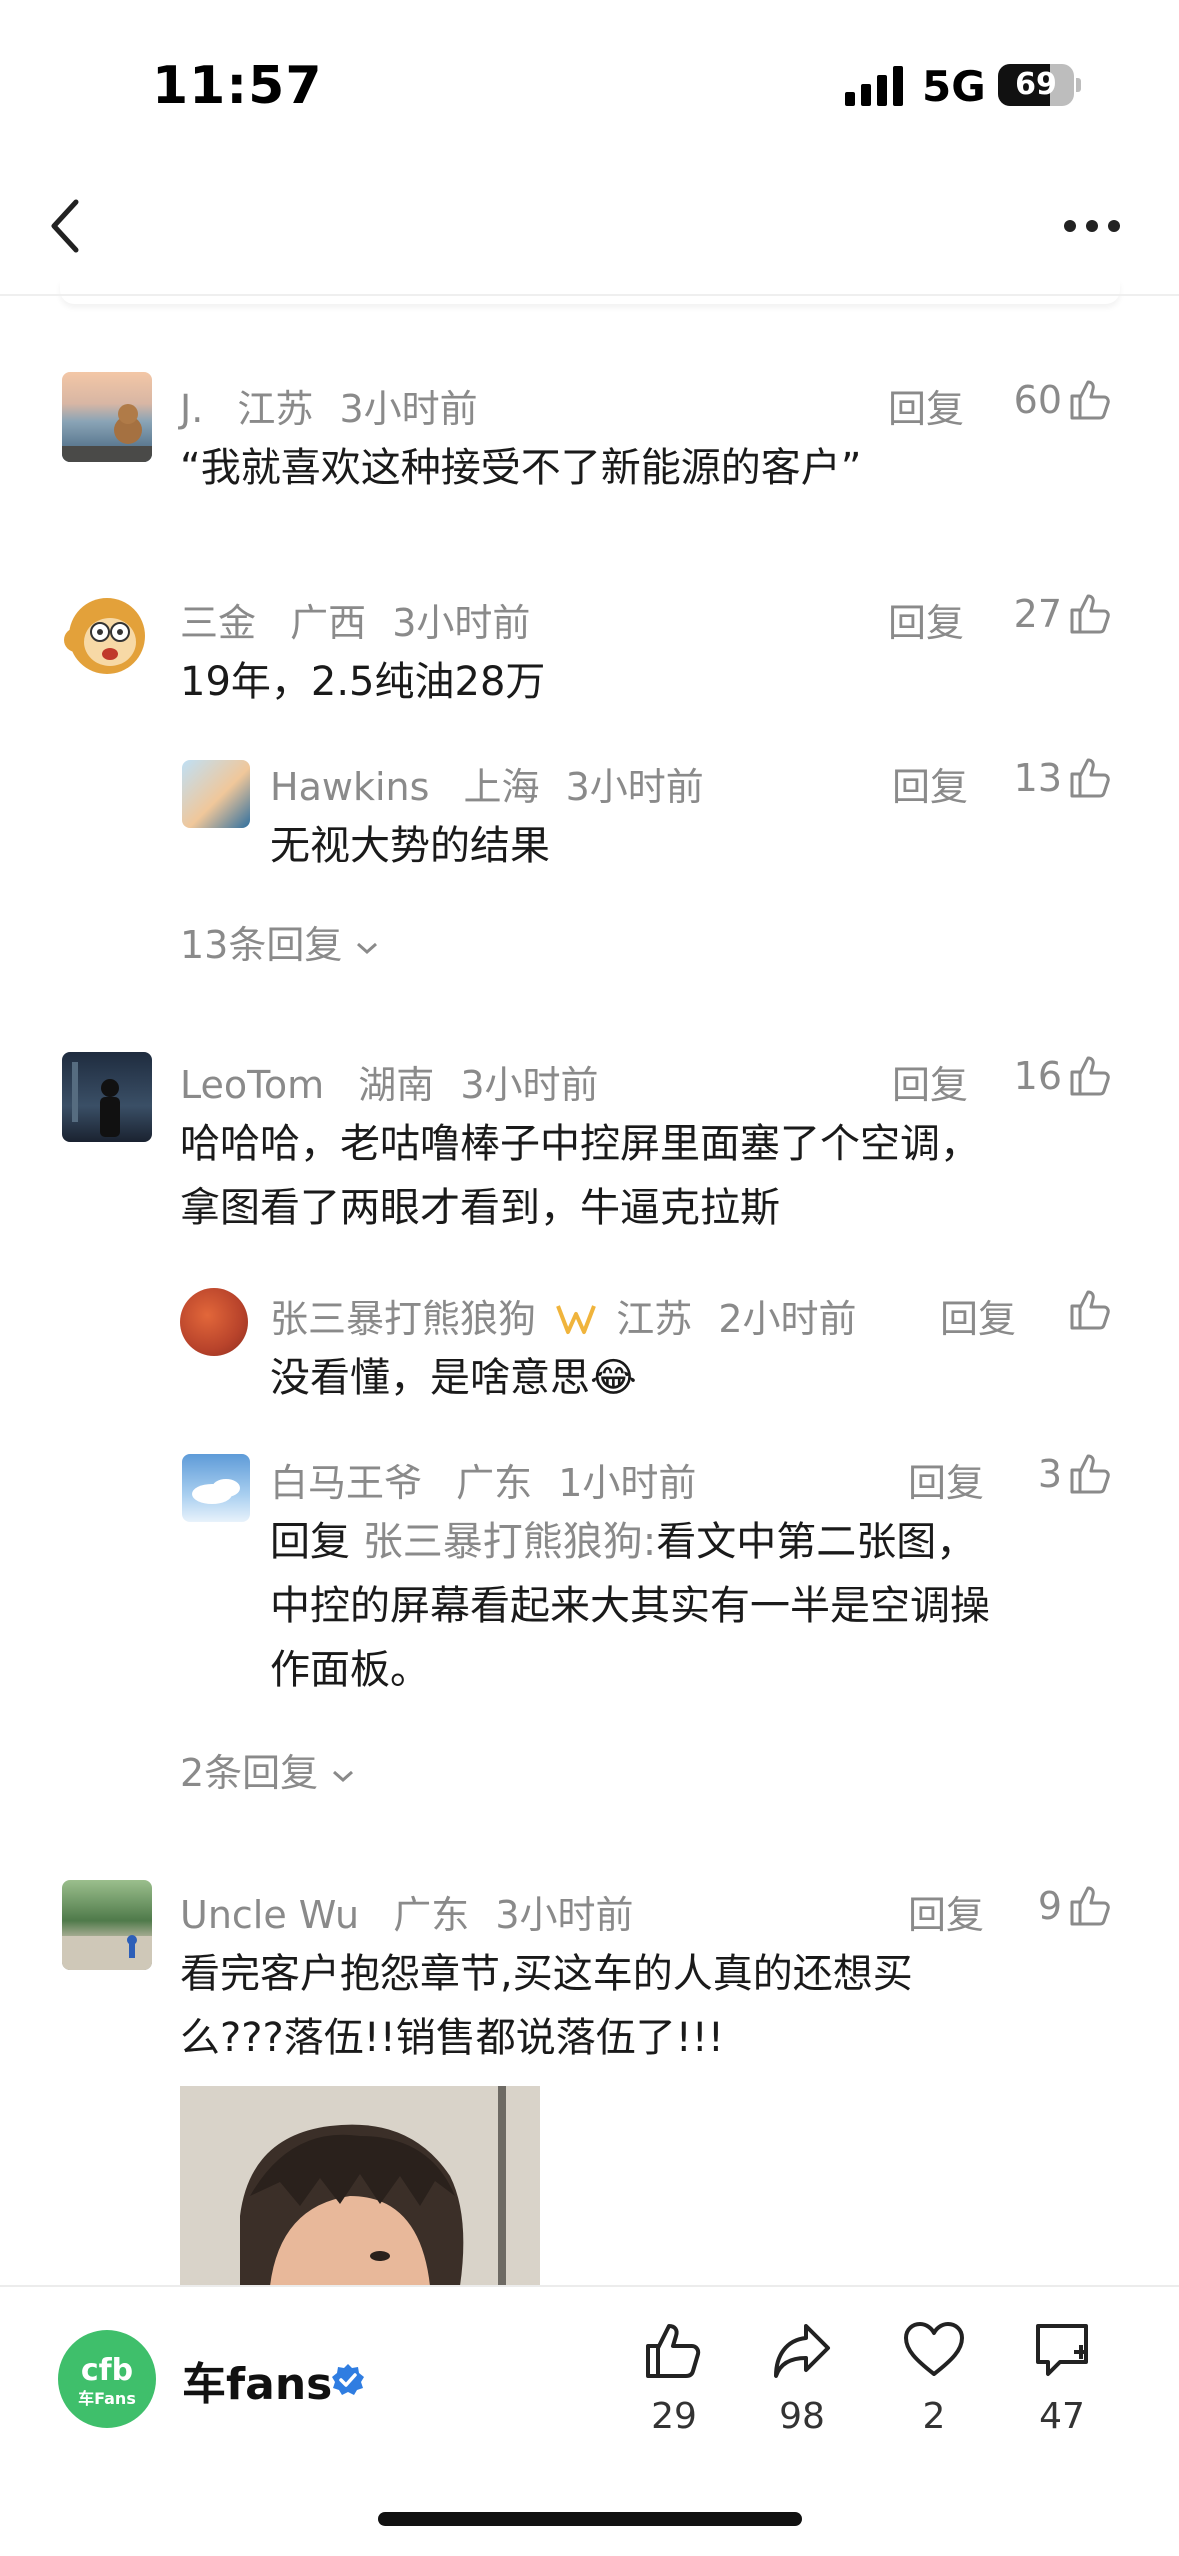 This screenshot has width=1179, height=2556. I want to click on share-count: 98, so click(802, 2416).